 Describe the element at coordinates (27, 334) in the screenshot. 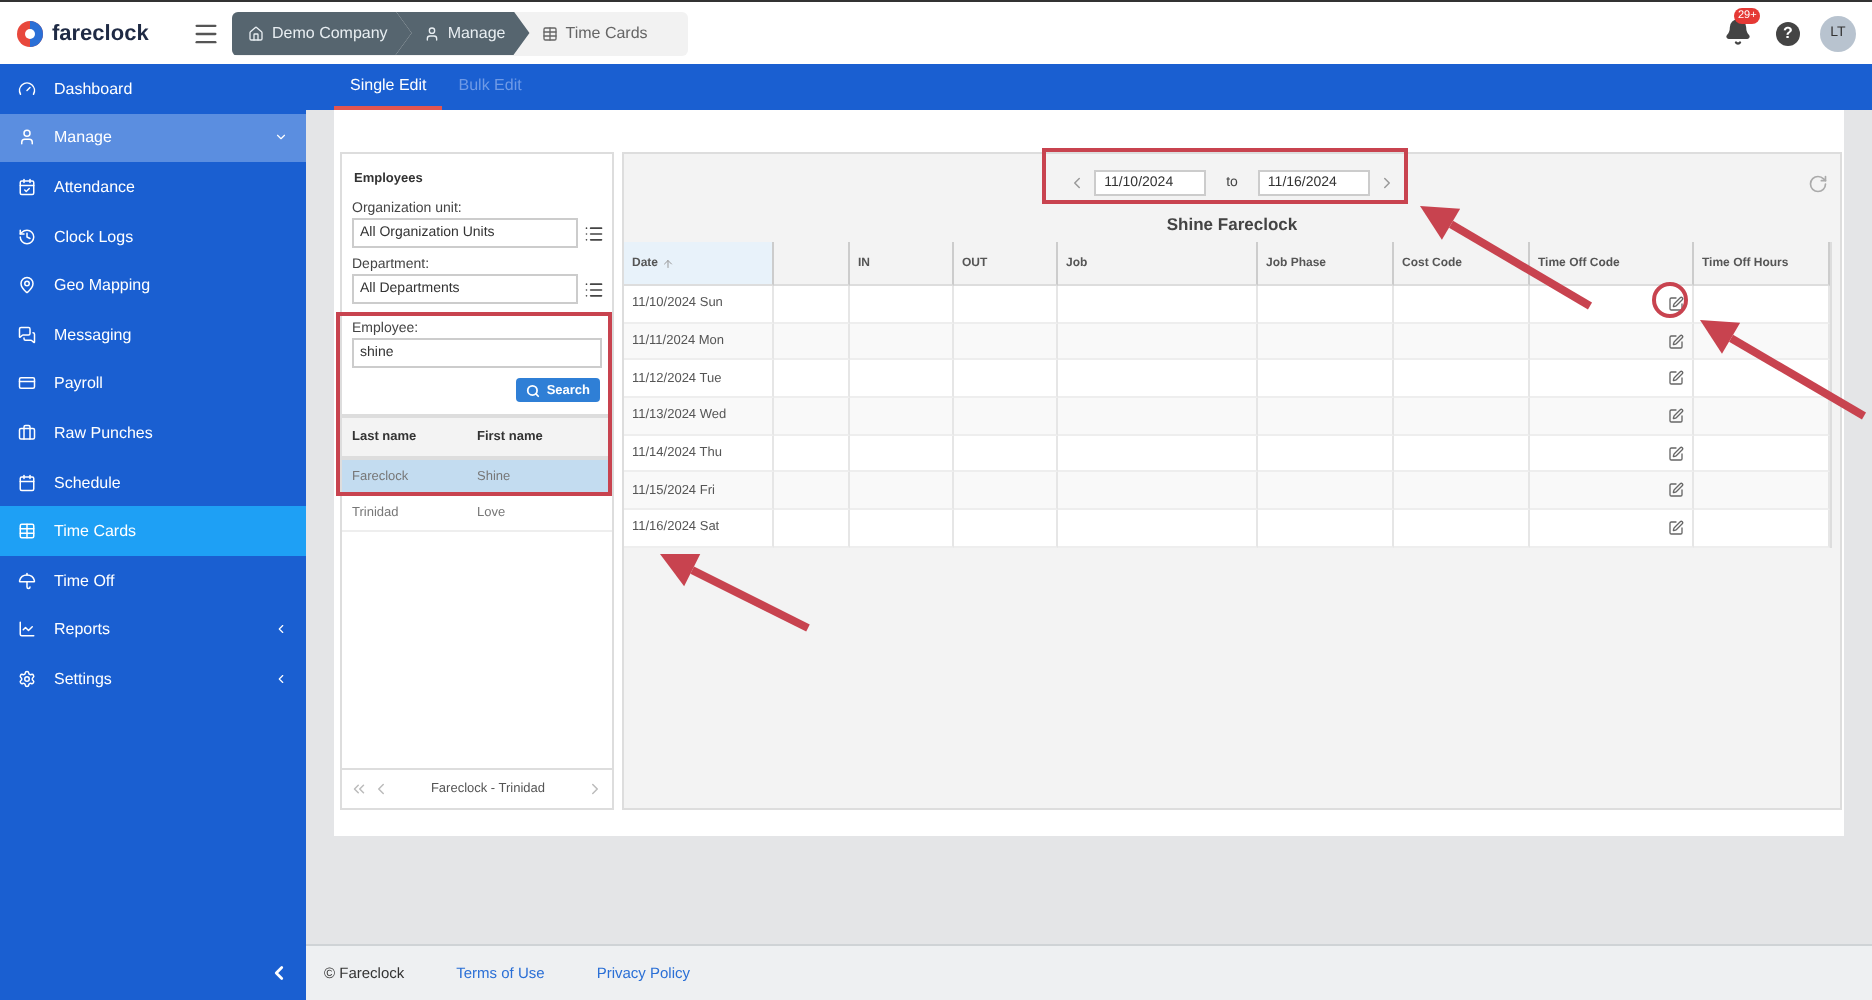

I see `chat-icon` at that location.